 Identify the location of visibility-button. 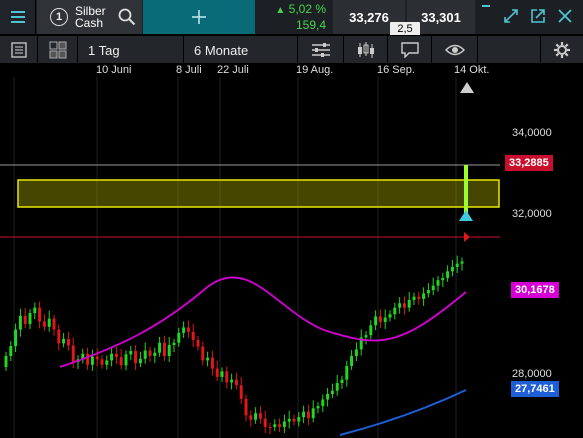
(455, 50).